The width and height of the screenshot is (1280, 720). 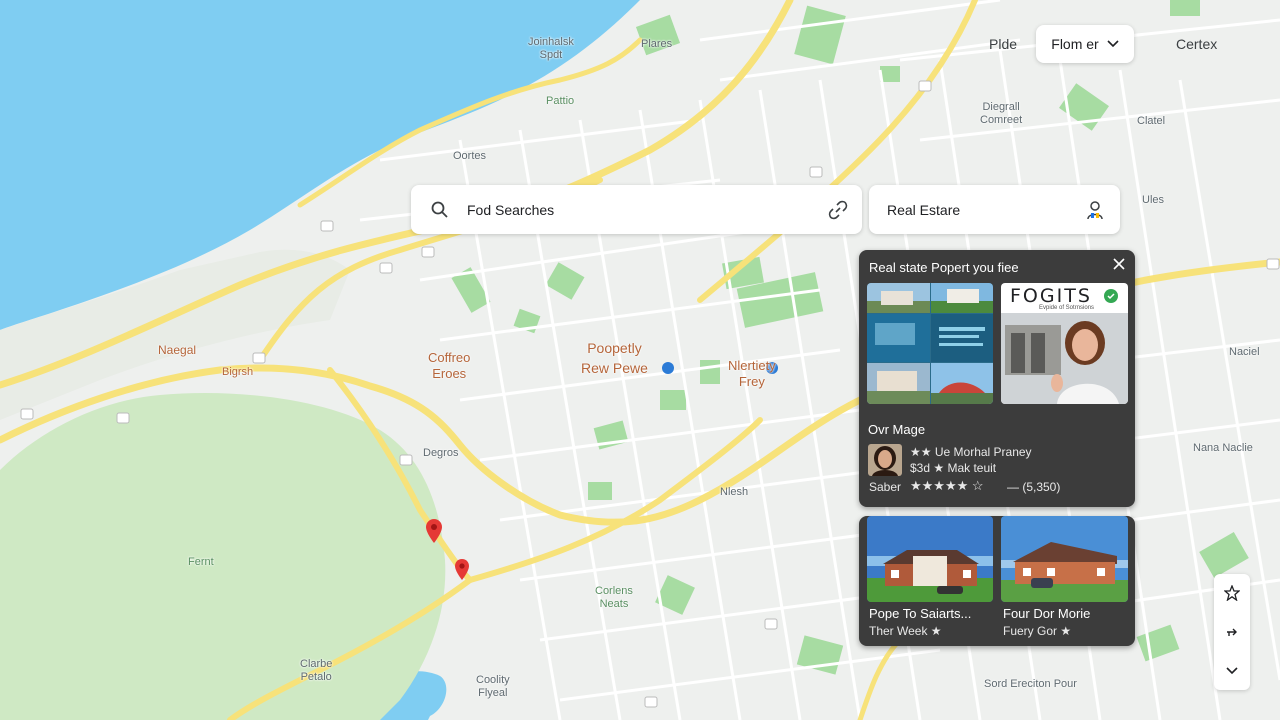 What do you see at coordinates (986, 210) in the screenshot?
I see `filter-input: Real Estare` at bounding box center [986, 210].